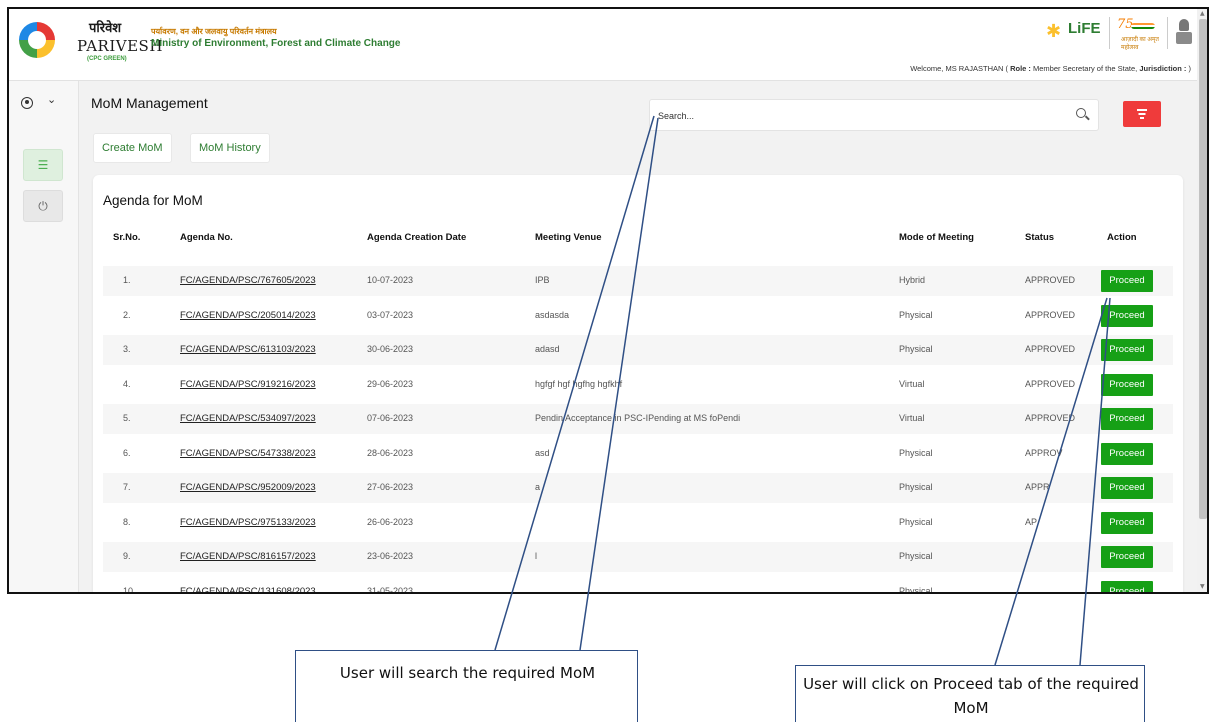  I want to click on role-label: Role :, so click(1020, 68).